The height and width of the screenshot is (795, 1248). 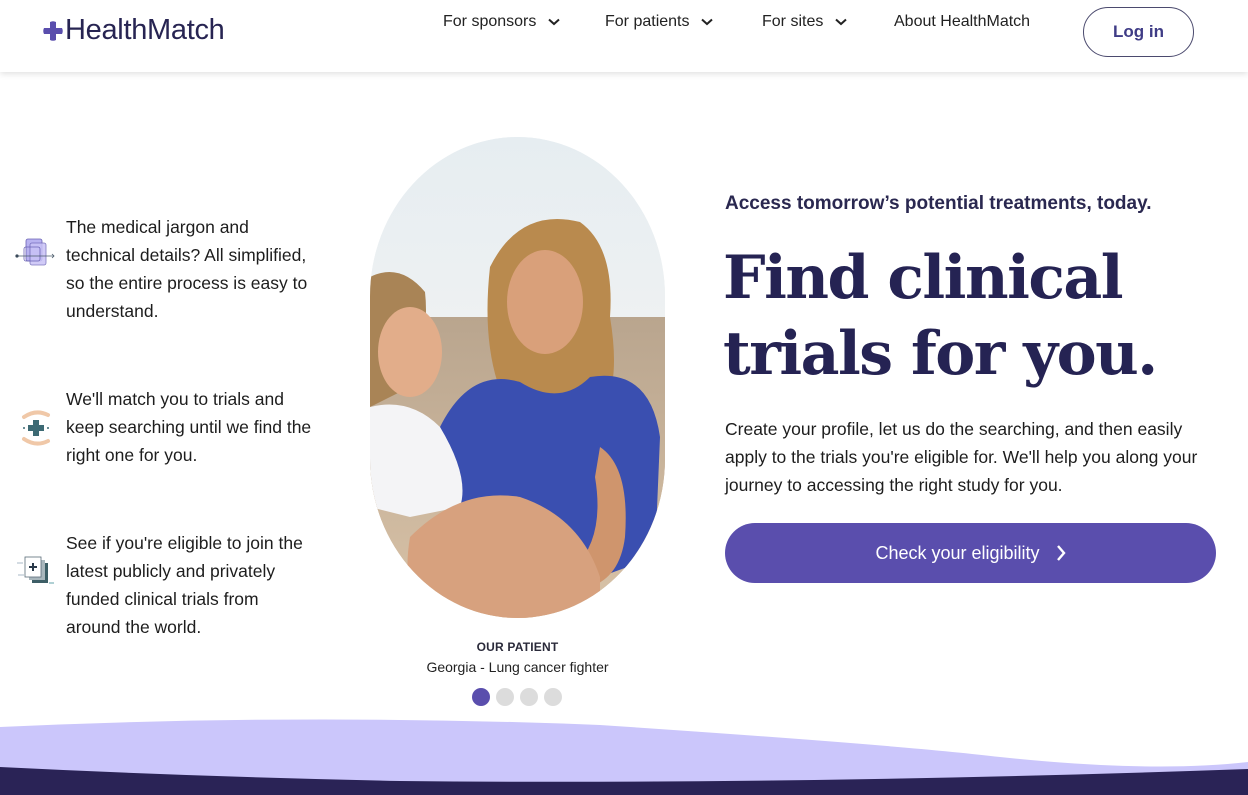 I want to click on patient-photo, so click(x=517, y=377).